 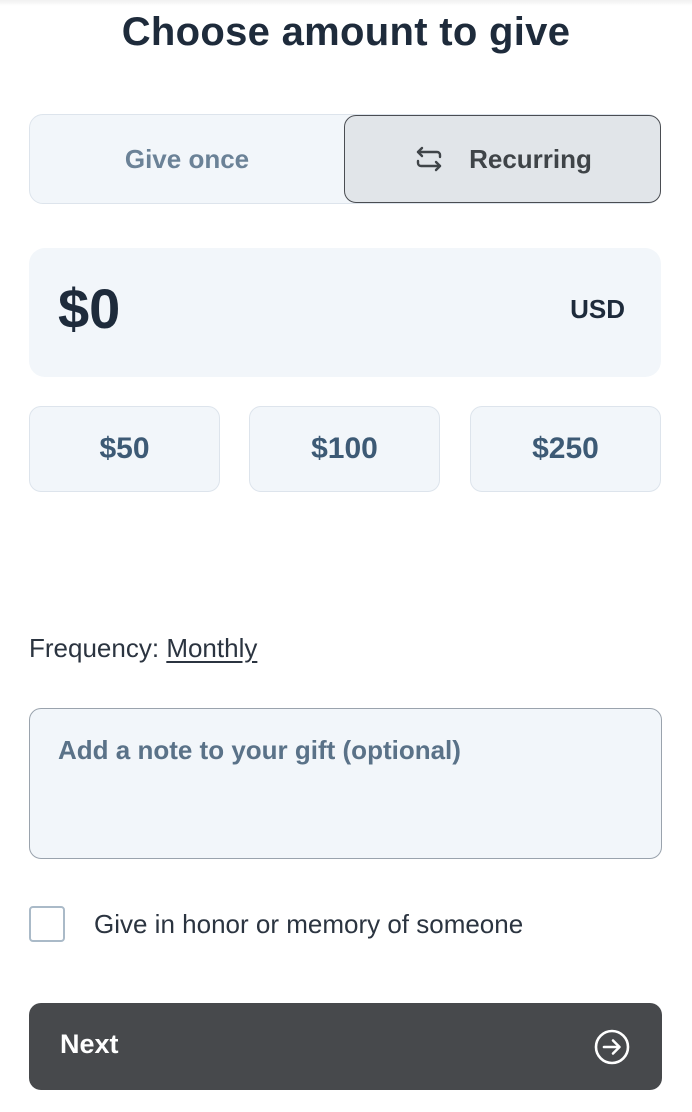 I want to click on currency-label: USD, so click(x=597, y=309).